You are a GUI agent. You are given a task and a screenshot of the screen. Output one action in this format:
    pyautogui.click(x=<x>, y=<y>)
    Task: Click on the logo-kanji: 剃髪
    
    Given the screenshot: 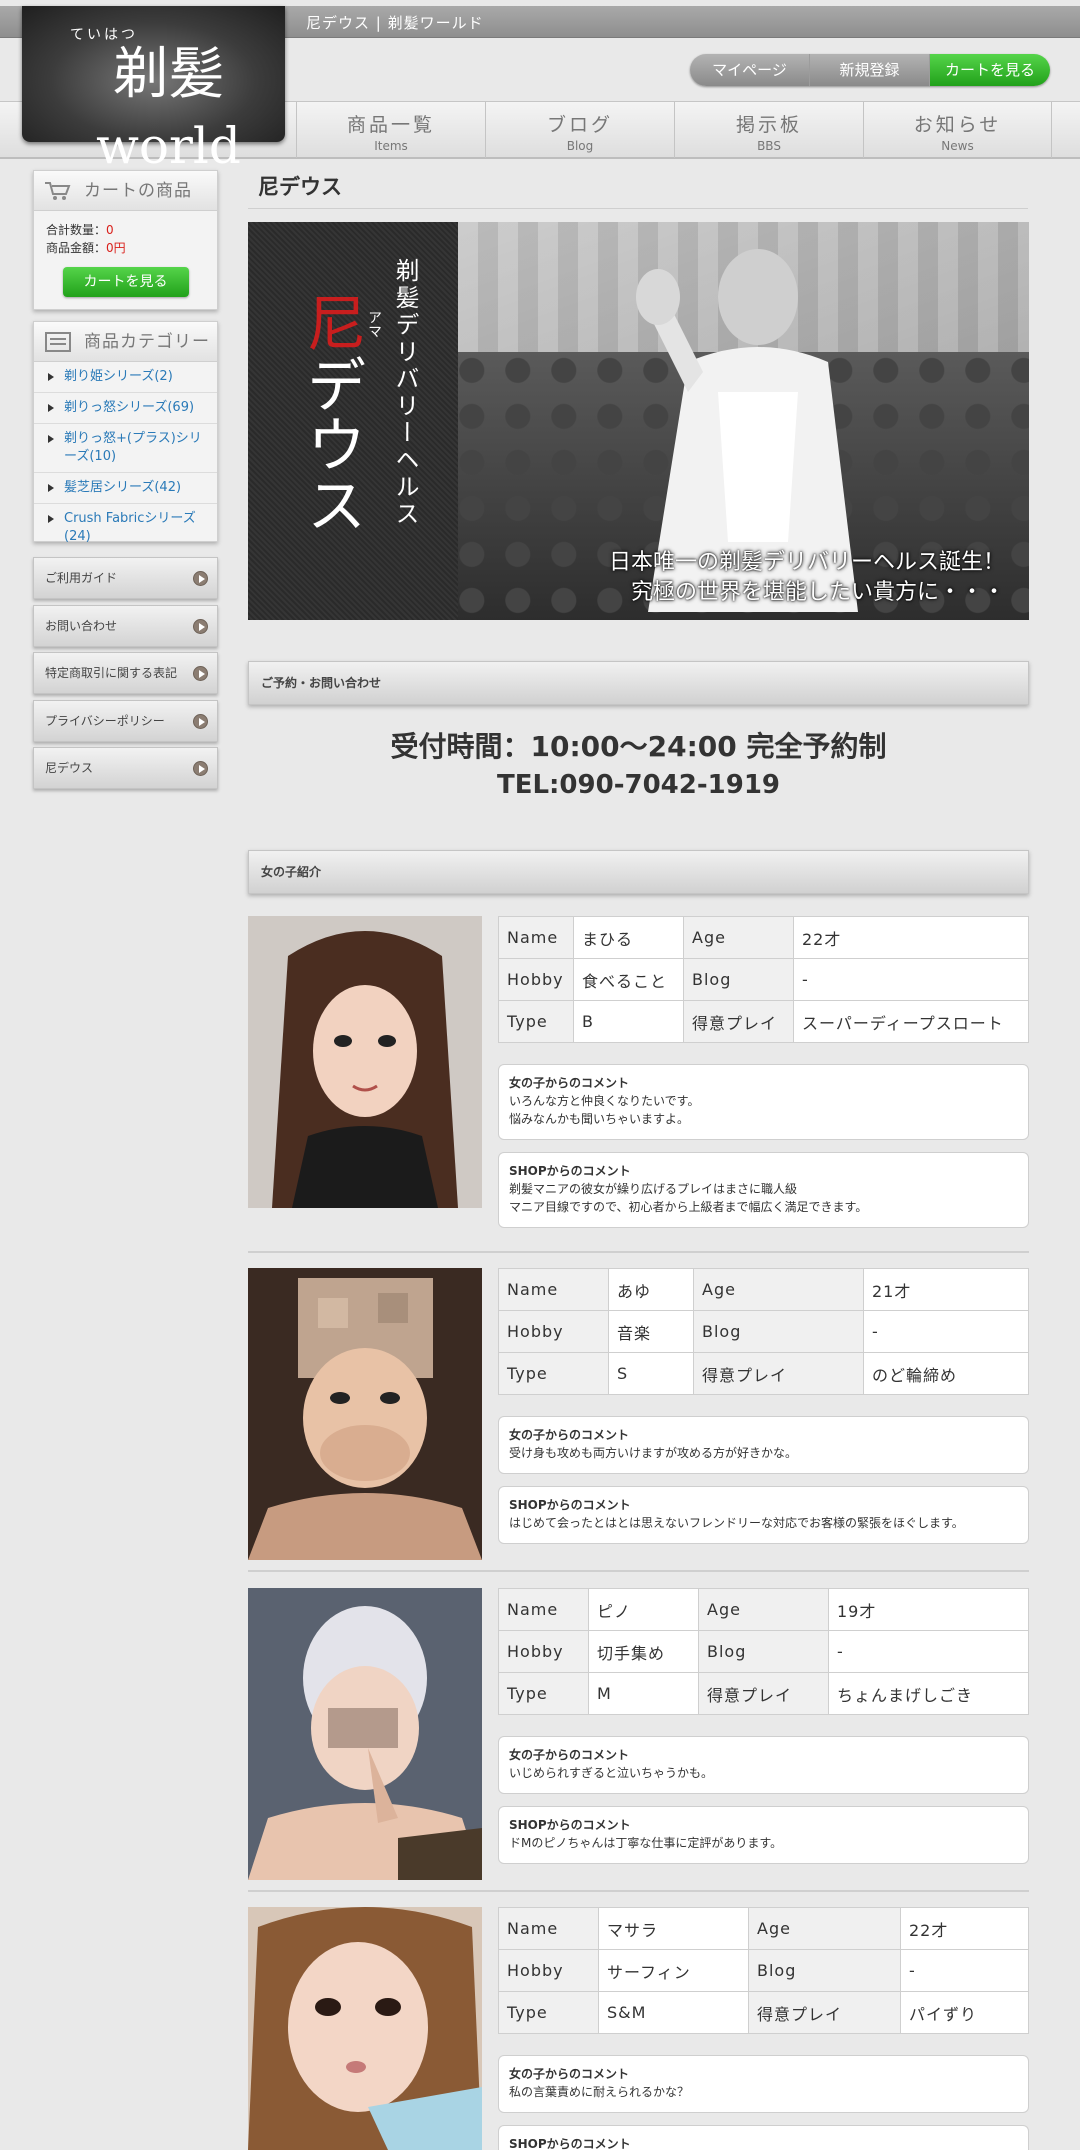 What is the action you would take?
    pyautogui.click(x=168, y=74)
    